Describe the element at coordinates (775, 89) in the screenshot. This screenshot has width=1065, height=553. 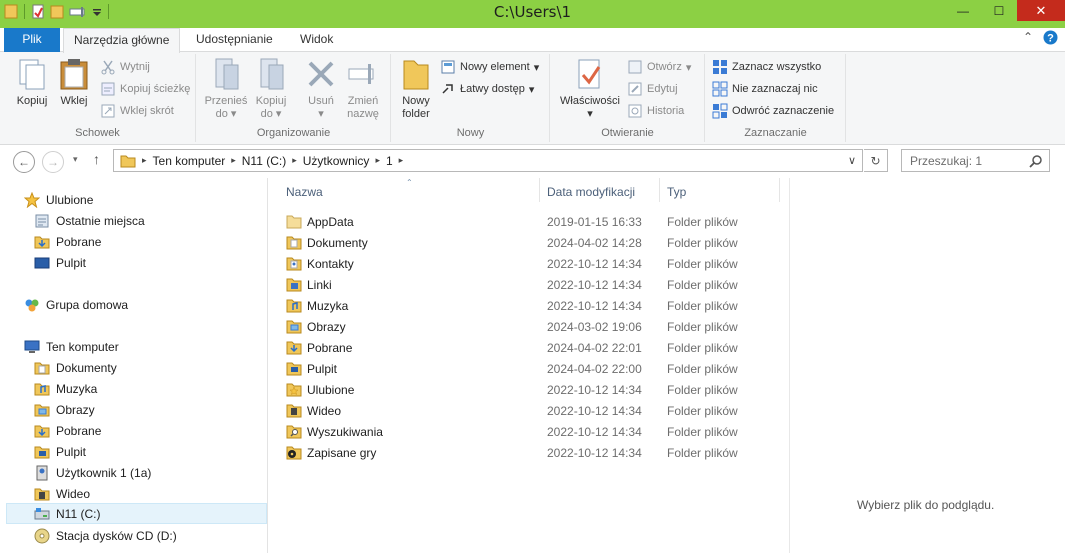
I see `select-none-label: Nie zaznaczaj nic` at that location.